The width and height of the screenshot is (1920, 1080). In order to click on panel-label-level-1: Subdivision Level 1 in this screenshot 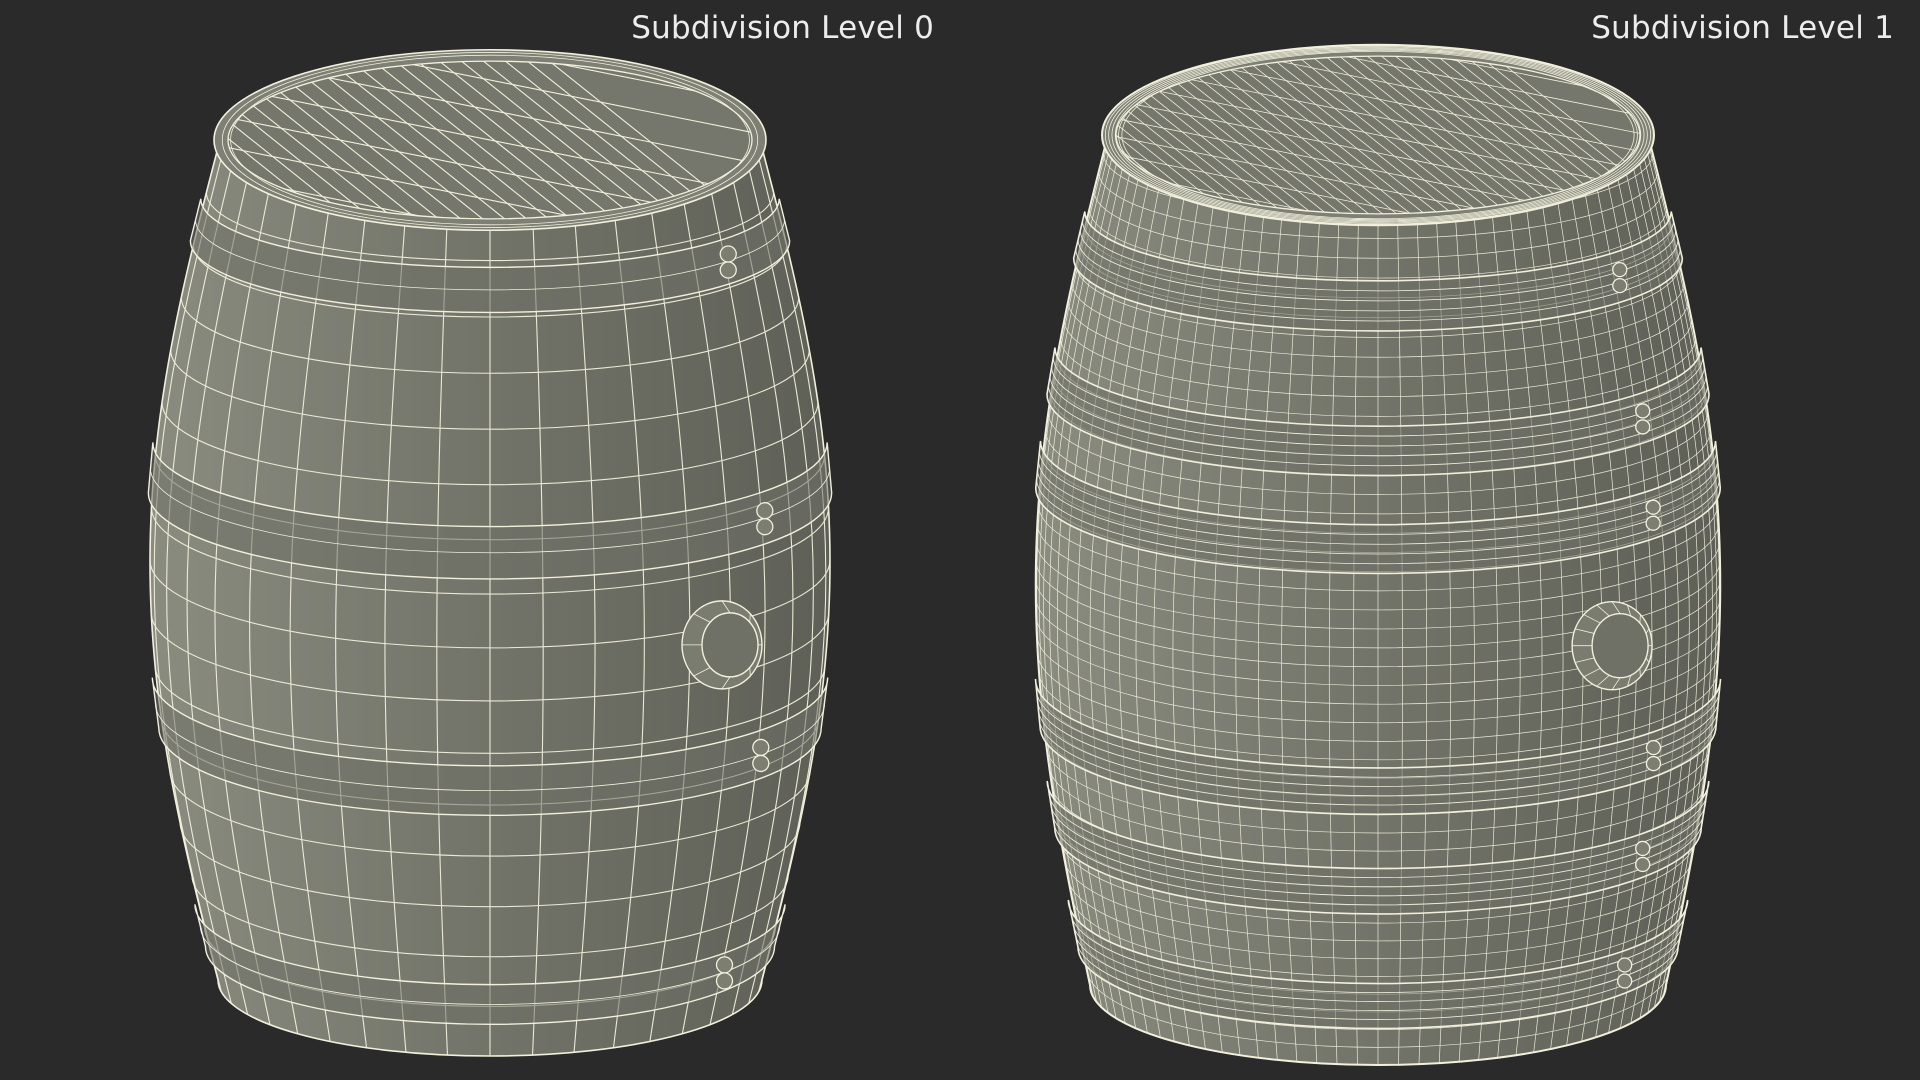, I will do `click(1742, 28)`.